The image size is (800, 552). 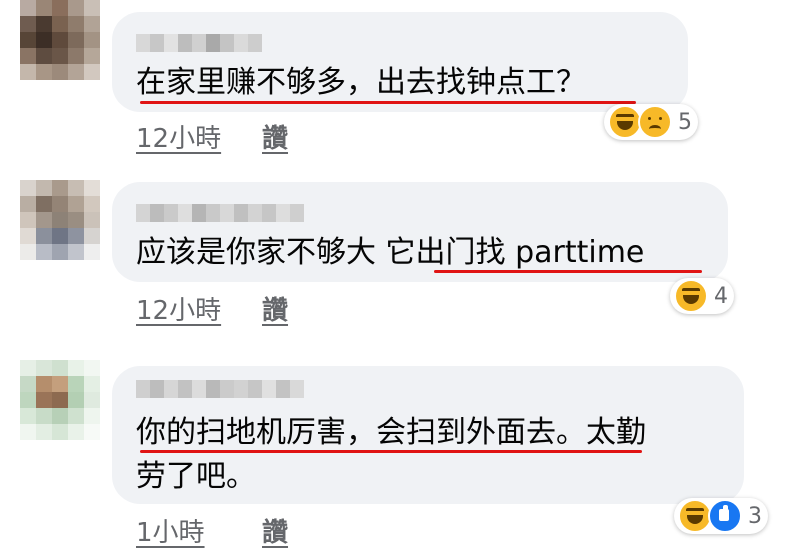 I want to click on reaction-count: 4, so click(x=721, y=296).